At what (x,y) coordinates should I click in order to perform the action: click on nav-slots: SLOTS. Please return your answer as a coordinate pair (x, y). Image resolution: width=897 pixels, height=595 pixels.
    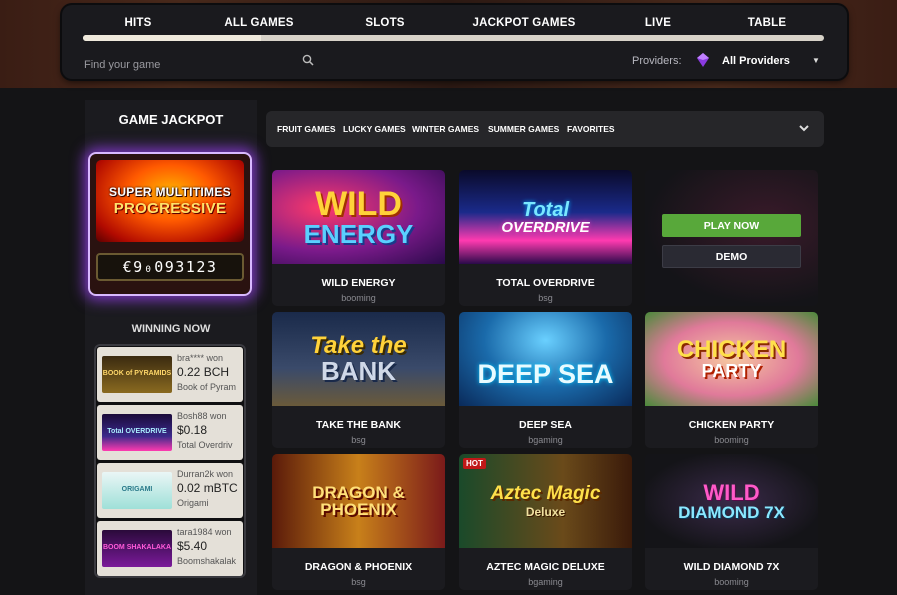
    Looking at the image, I should click on (384, 23).